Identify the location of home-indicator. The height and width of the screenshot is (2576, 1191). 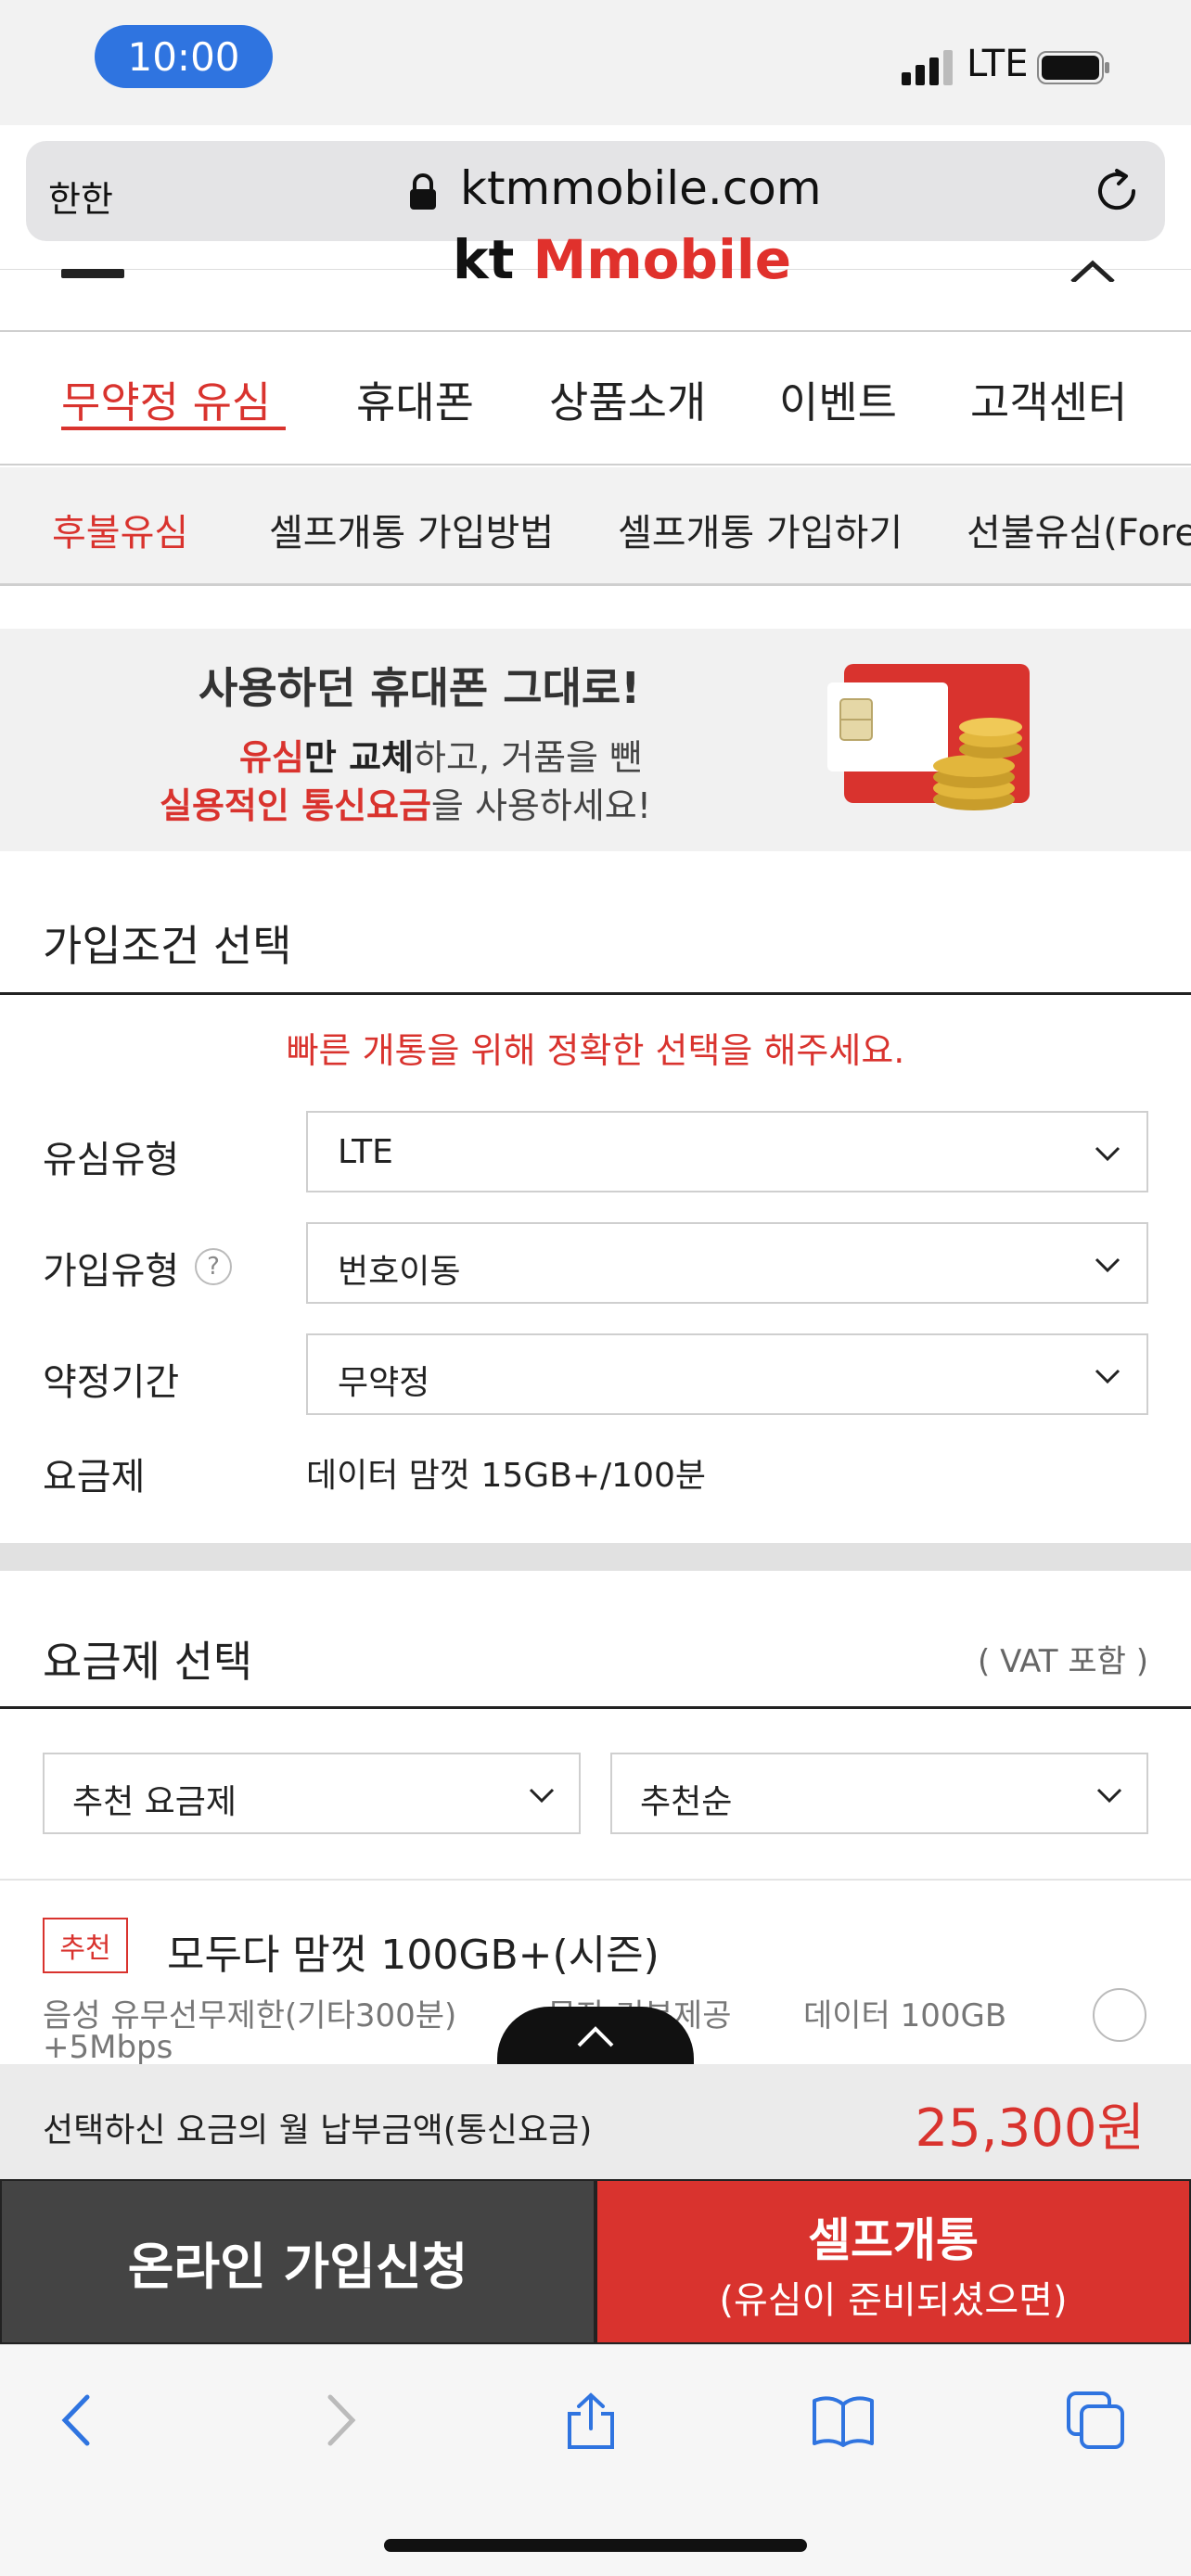
(595, 2545).